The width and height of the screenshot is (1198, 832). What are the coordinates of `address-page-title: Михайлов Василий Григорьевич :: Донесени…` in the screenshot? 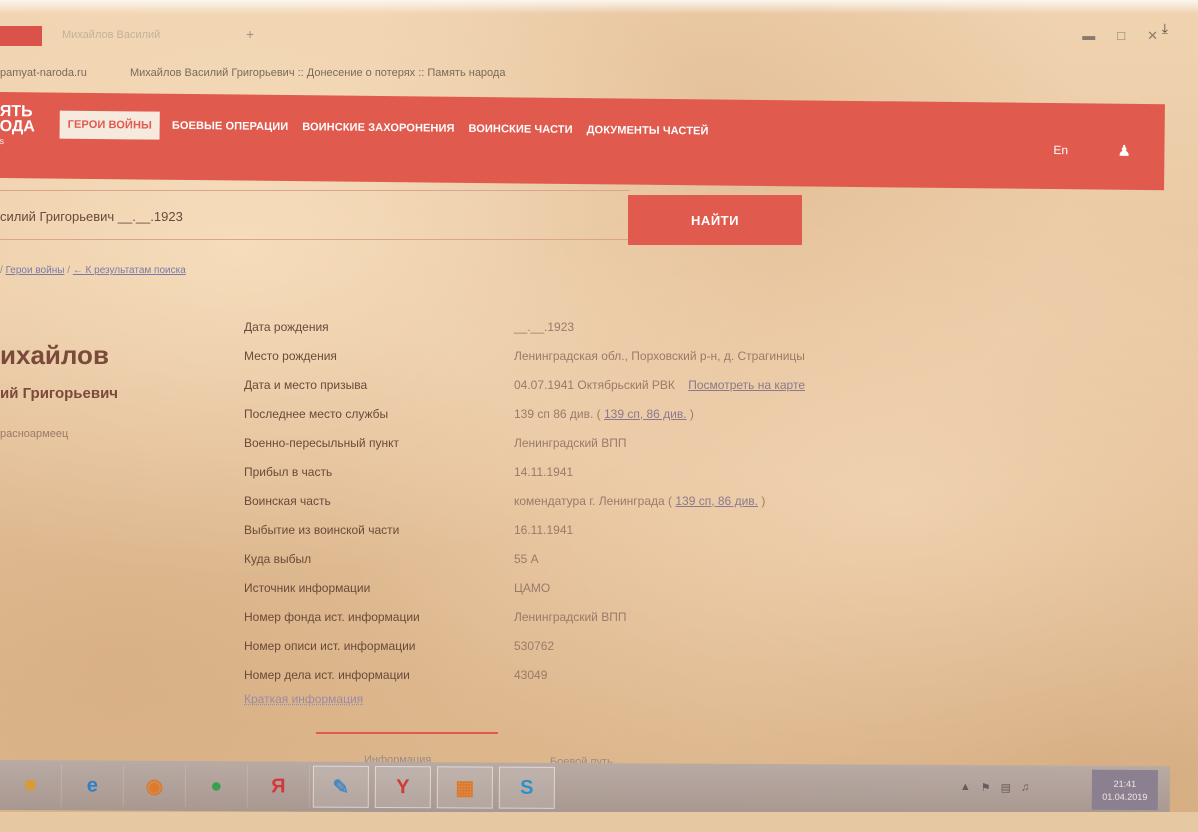 It's located at (318, 73).